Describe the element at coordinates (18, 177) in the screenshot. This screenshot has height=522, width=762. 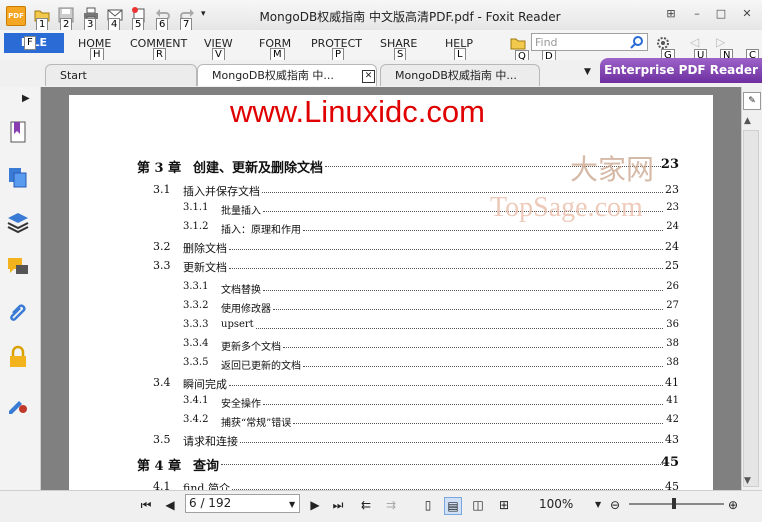
I see `pages-icon` at that location.